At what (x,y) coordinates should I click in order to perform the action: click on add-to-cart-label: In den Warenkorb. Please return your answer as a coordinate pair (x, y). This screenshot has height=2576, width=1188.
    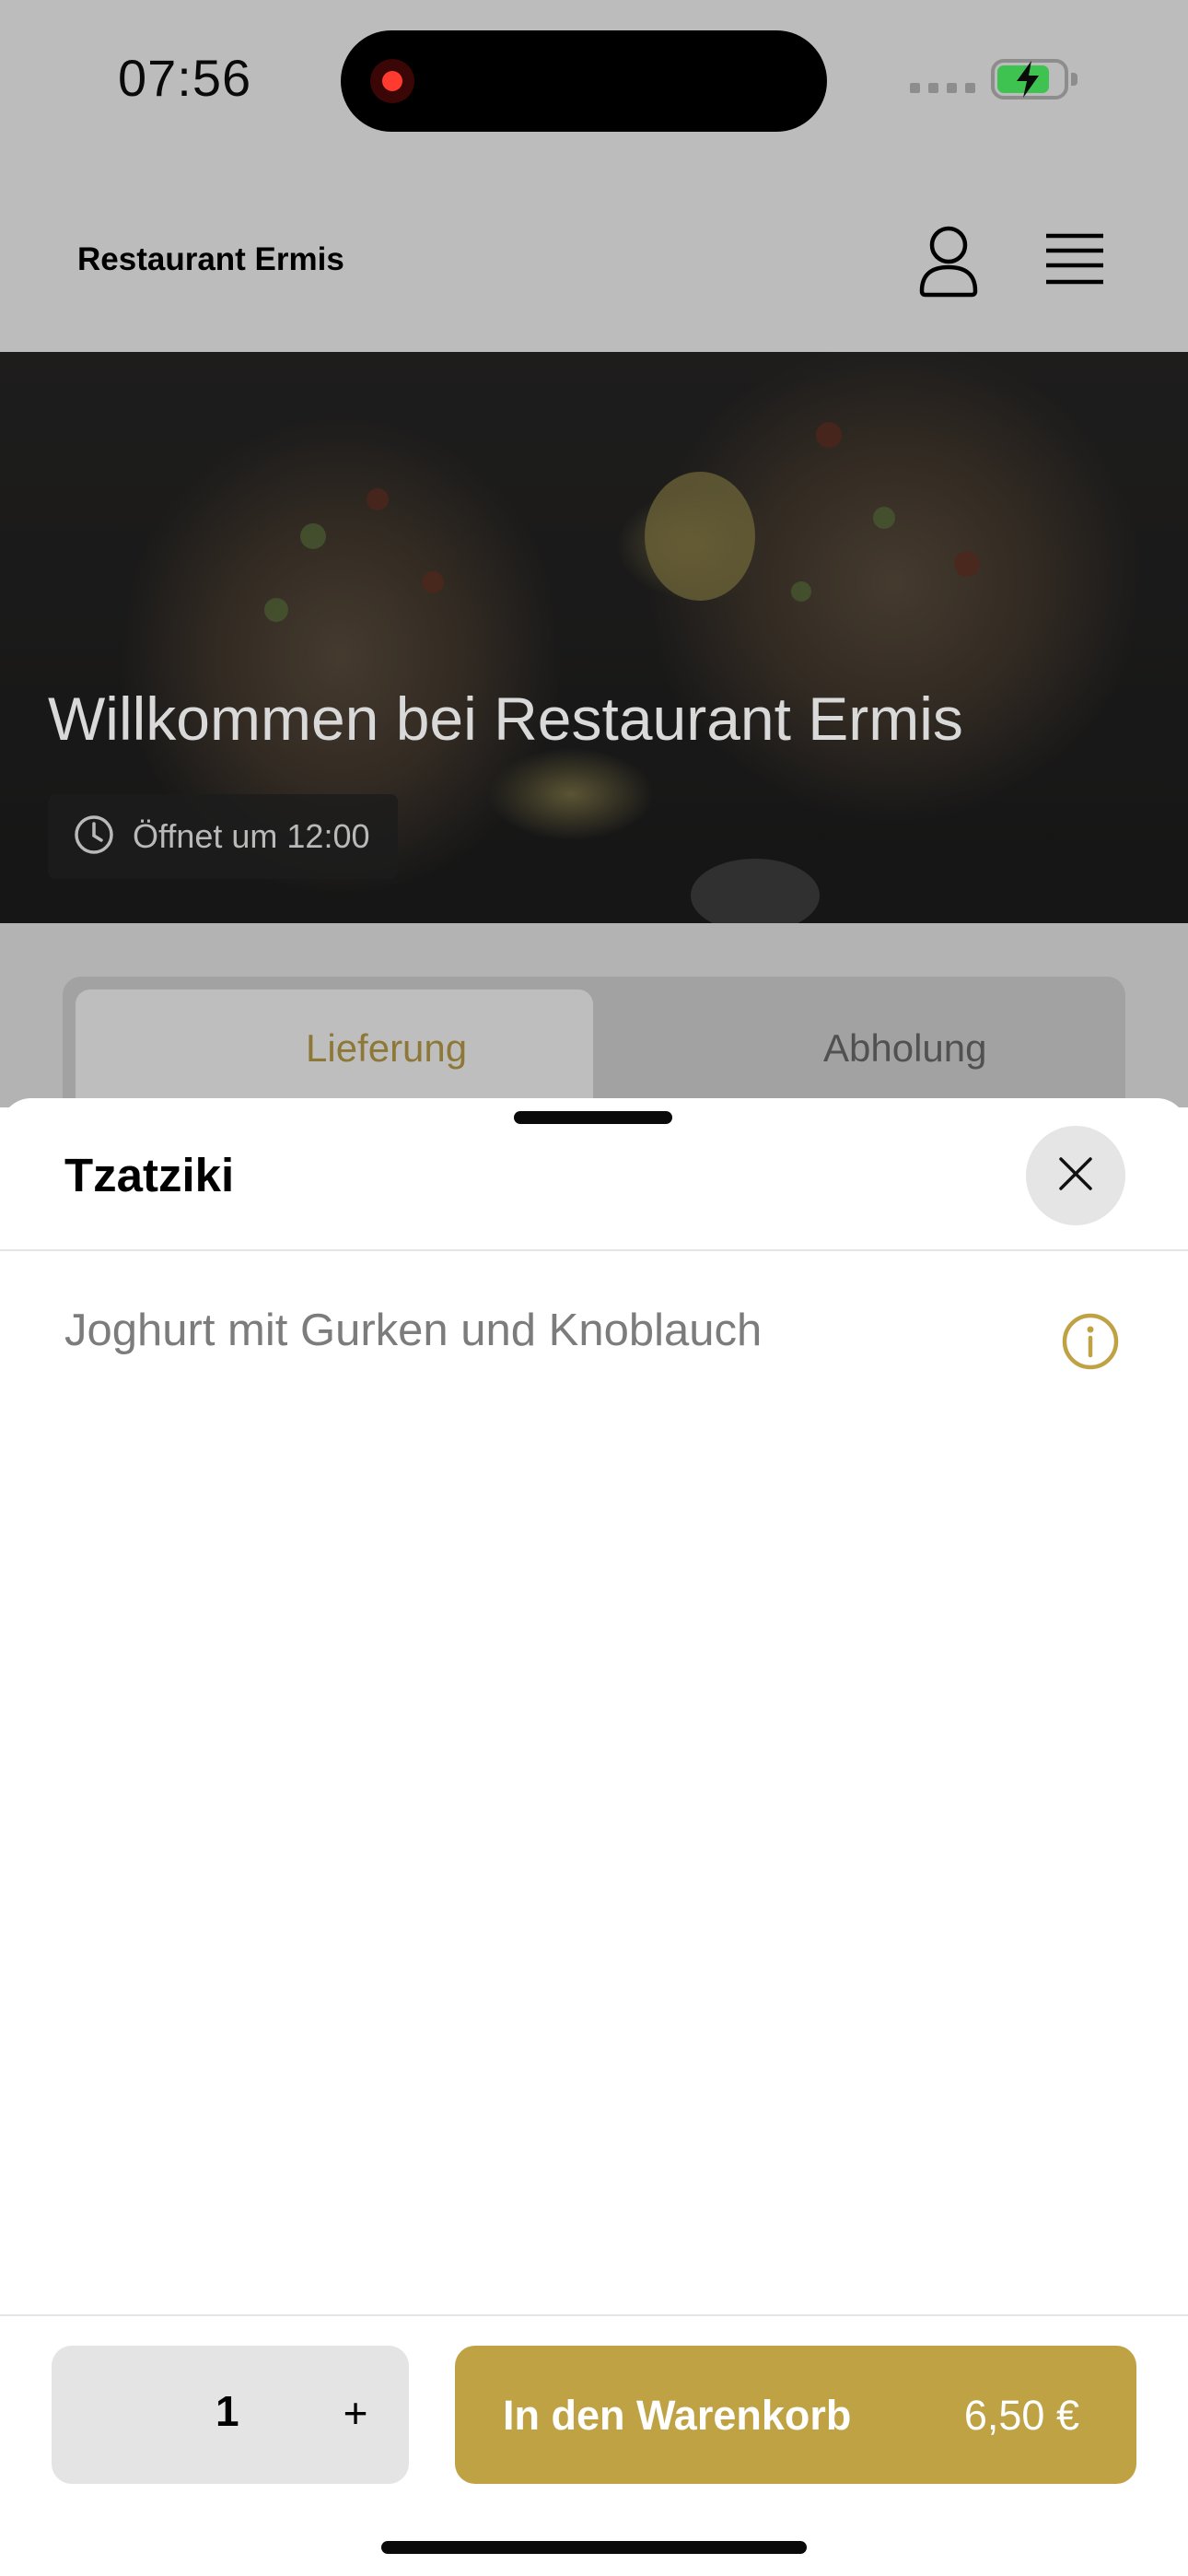
    Looking at the image, I should click on (677, 2415).